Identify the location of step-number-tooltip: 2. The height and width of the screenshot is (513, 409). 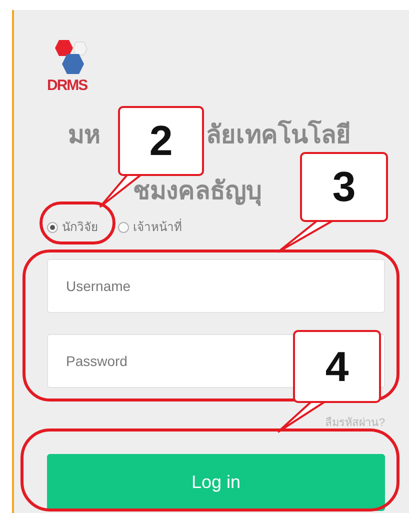
(161, 141).